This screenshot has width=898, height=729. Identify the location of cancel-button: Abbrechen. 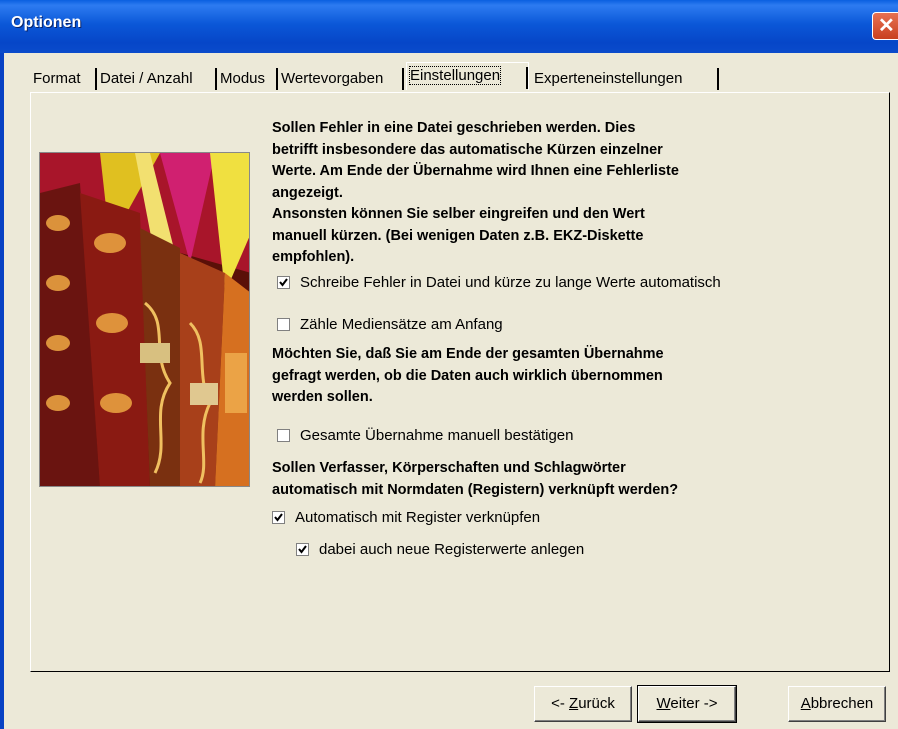
(837, 704).